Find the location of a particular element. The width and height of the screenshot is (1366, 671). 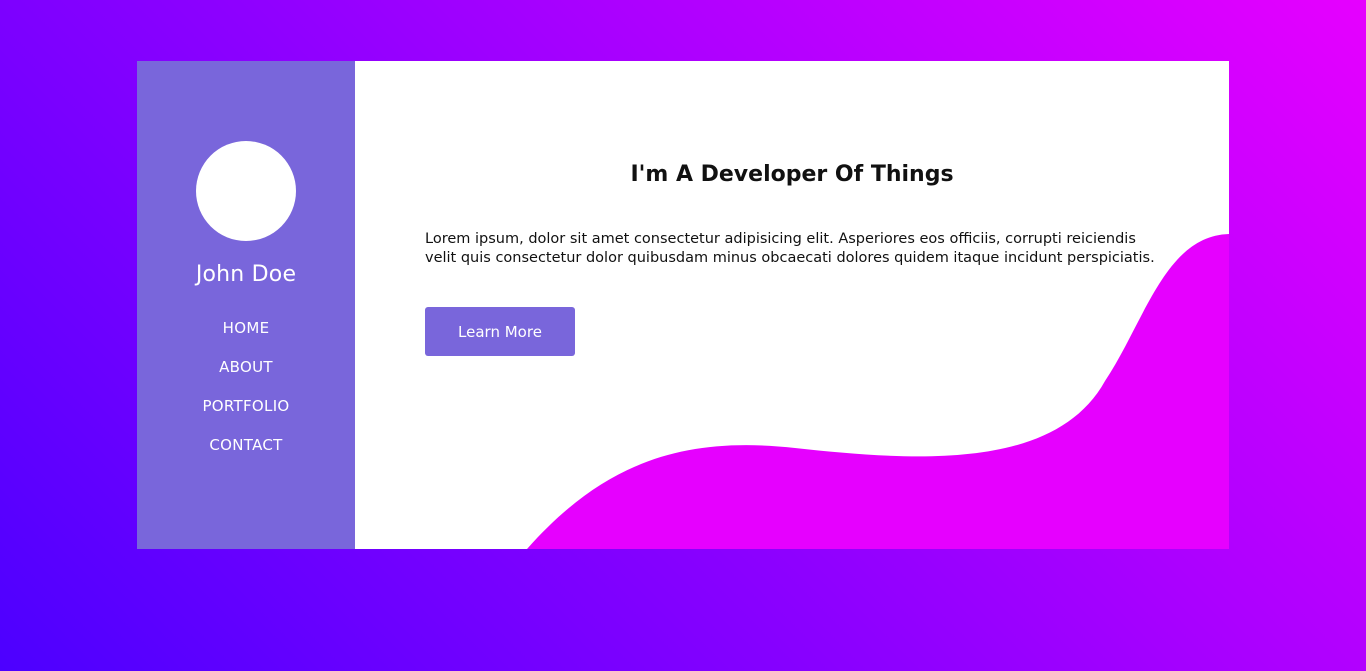

profile-name: John Doe is located at coordinates (246, 274).